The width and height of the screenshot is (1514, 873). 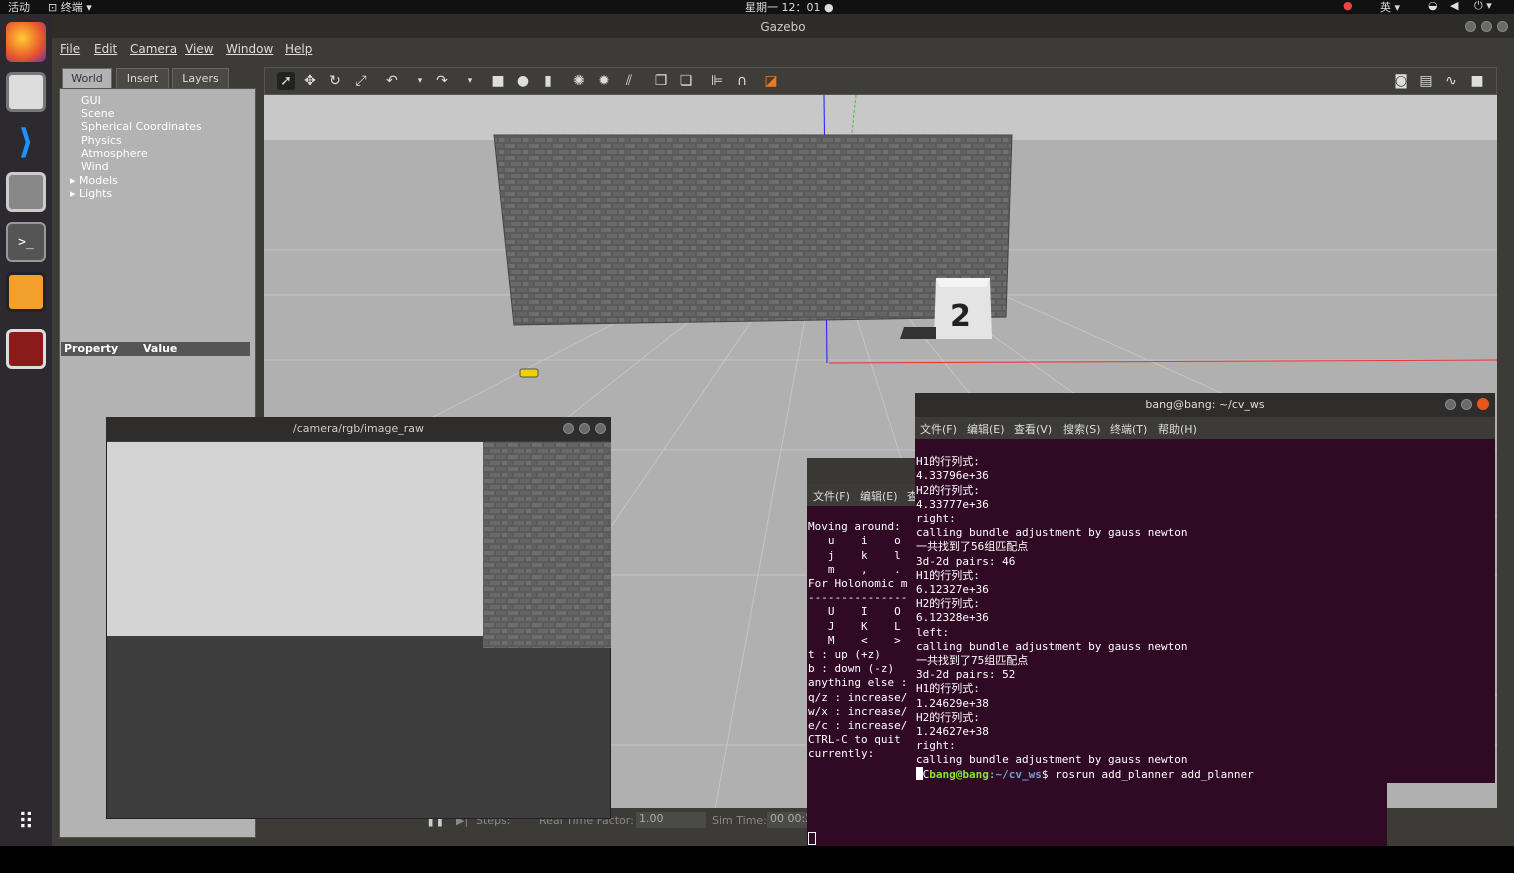 I want to click on menu-help: 帮助(H), so click(x=1177, y=429).